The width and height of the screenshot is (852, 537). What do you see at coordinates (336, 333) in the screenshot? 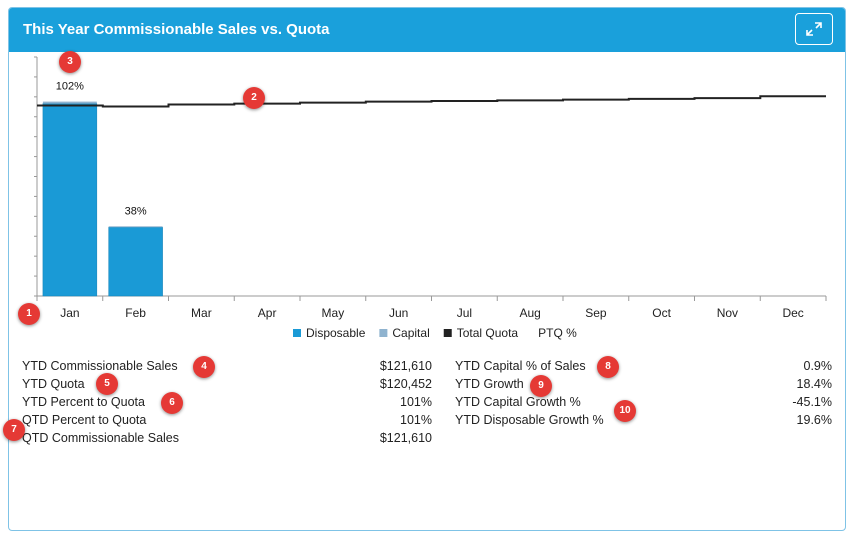
I see `legend-label: Disposable` at bounding box center [336, 333].